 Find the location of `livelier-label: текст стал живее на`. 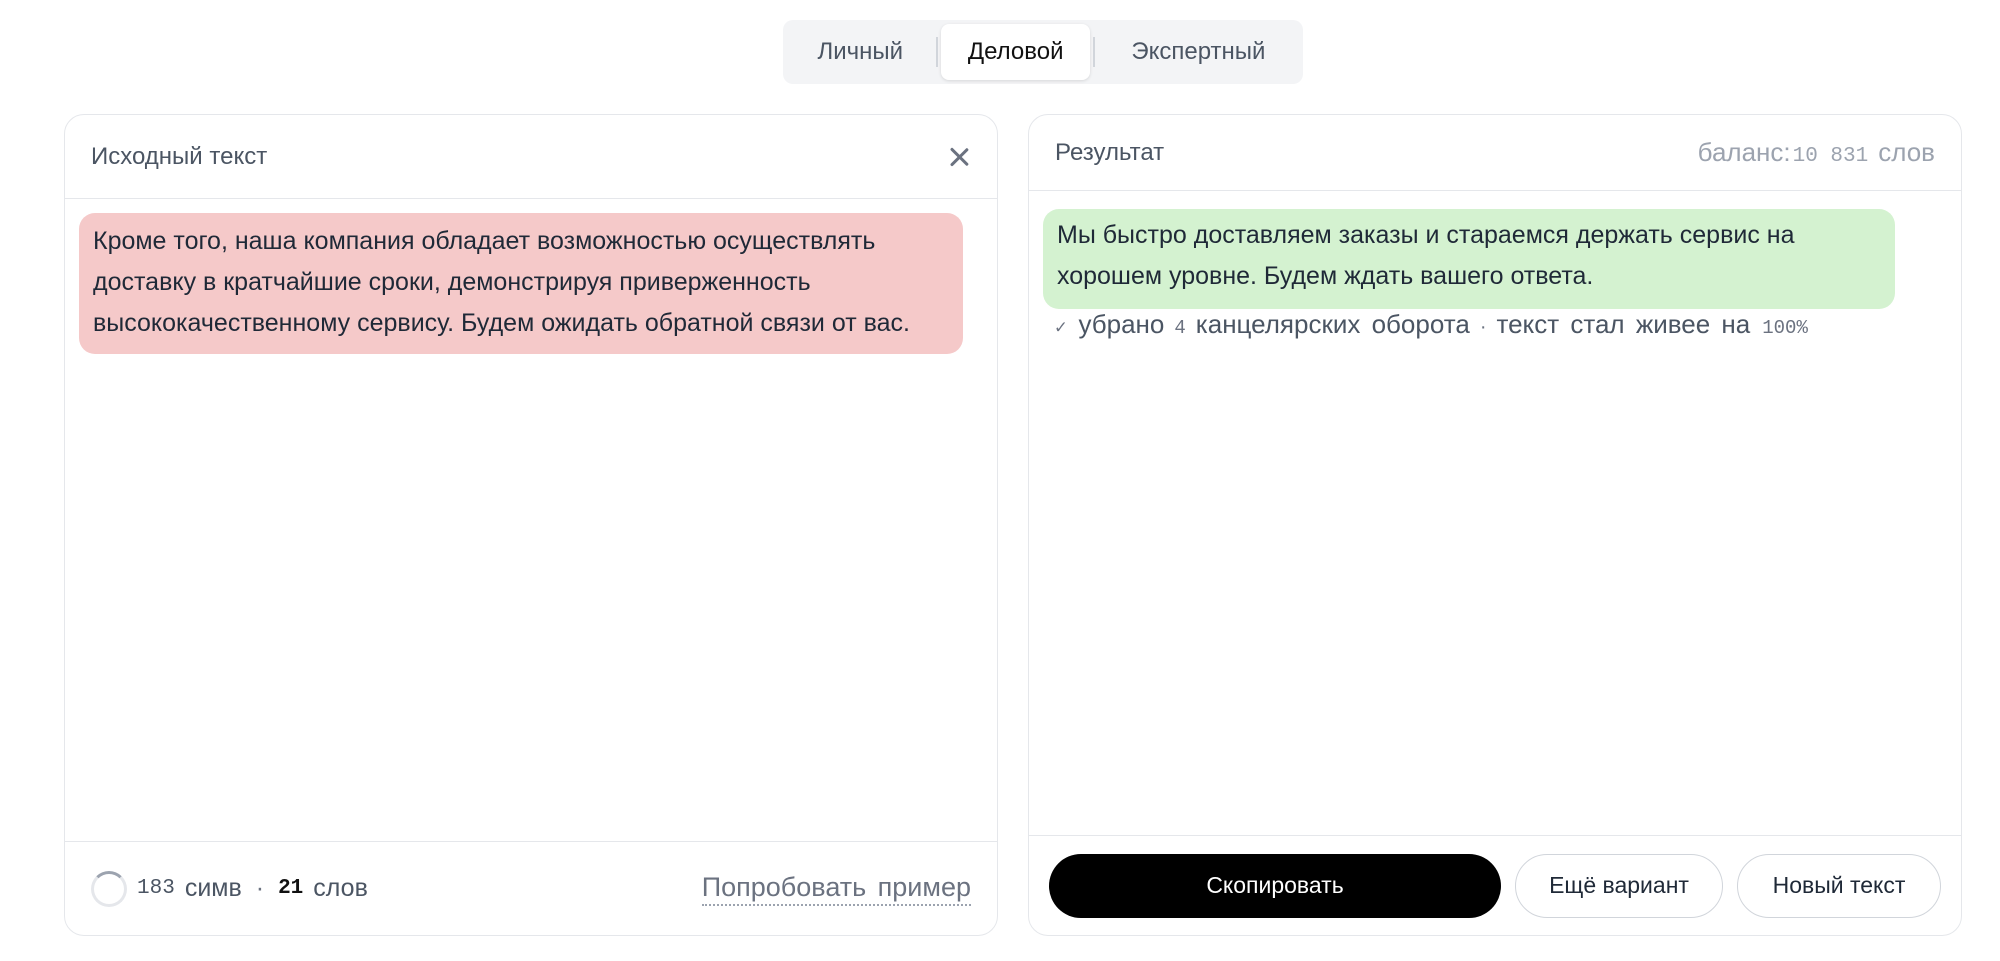

livelier-label: текст стал живее на is located at coordinates (1623, 324).